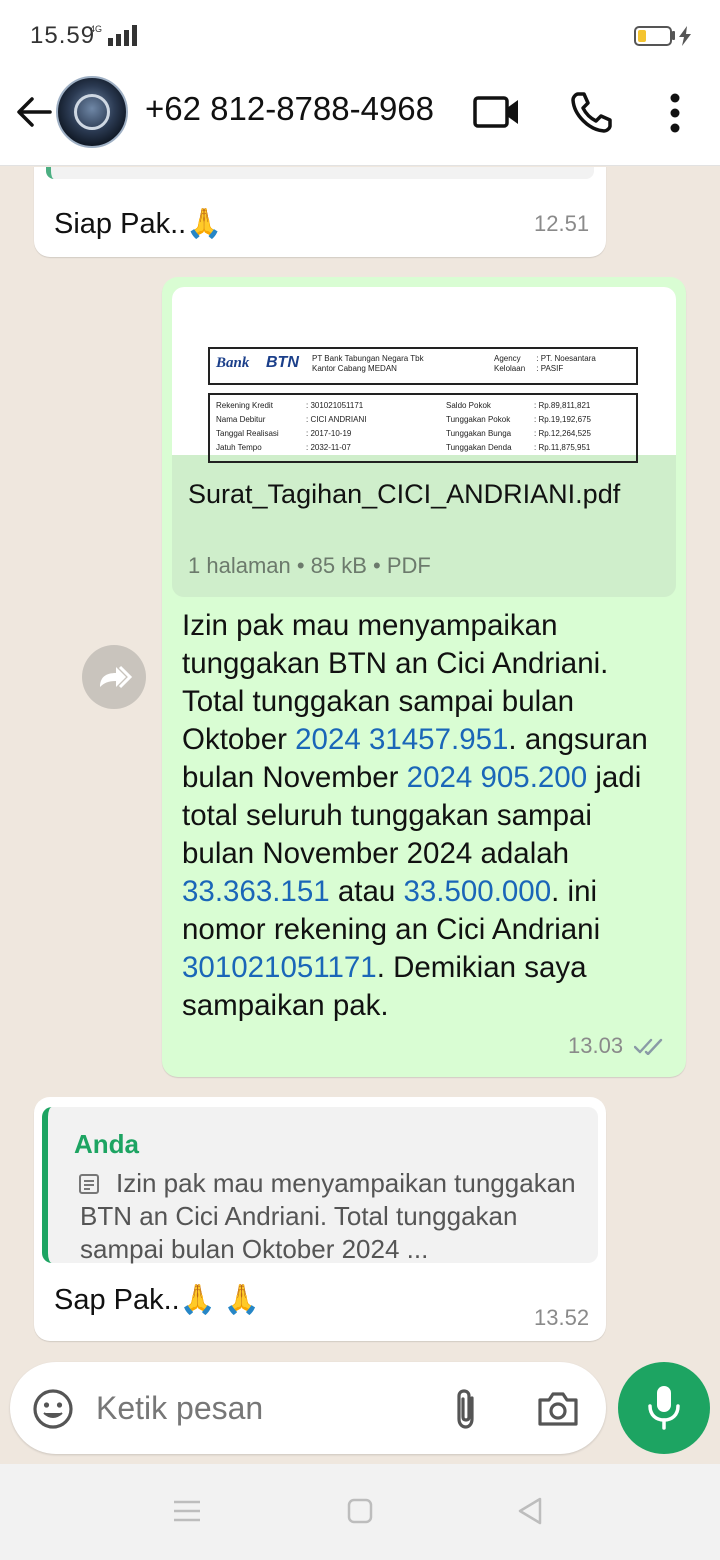  I want to click on pdf-row: Tunggakan Denda, so click(479, 447).